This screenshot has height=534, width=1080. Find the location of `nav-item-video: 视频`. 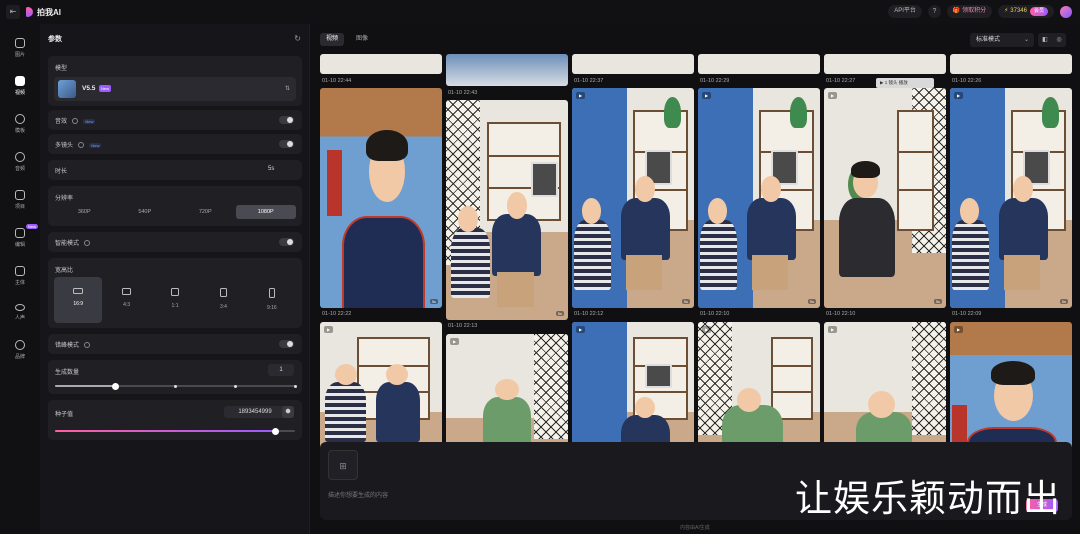

nav-item-video: 视频 is located at coordinates (20, 86).